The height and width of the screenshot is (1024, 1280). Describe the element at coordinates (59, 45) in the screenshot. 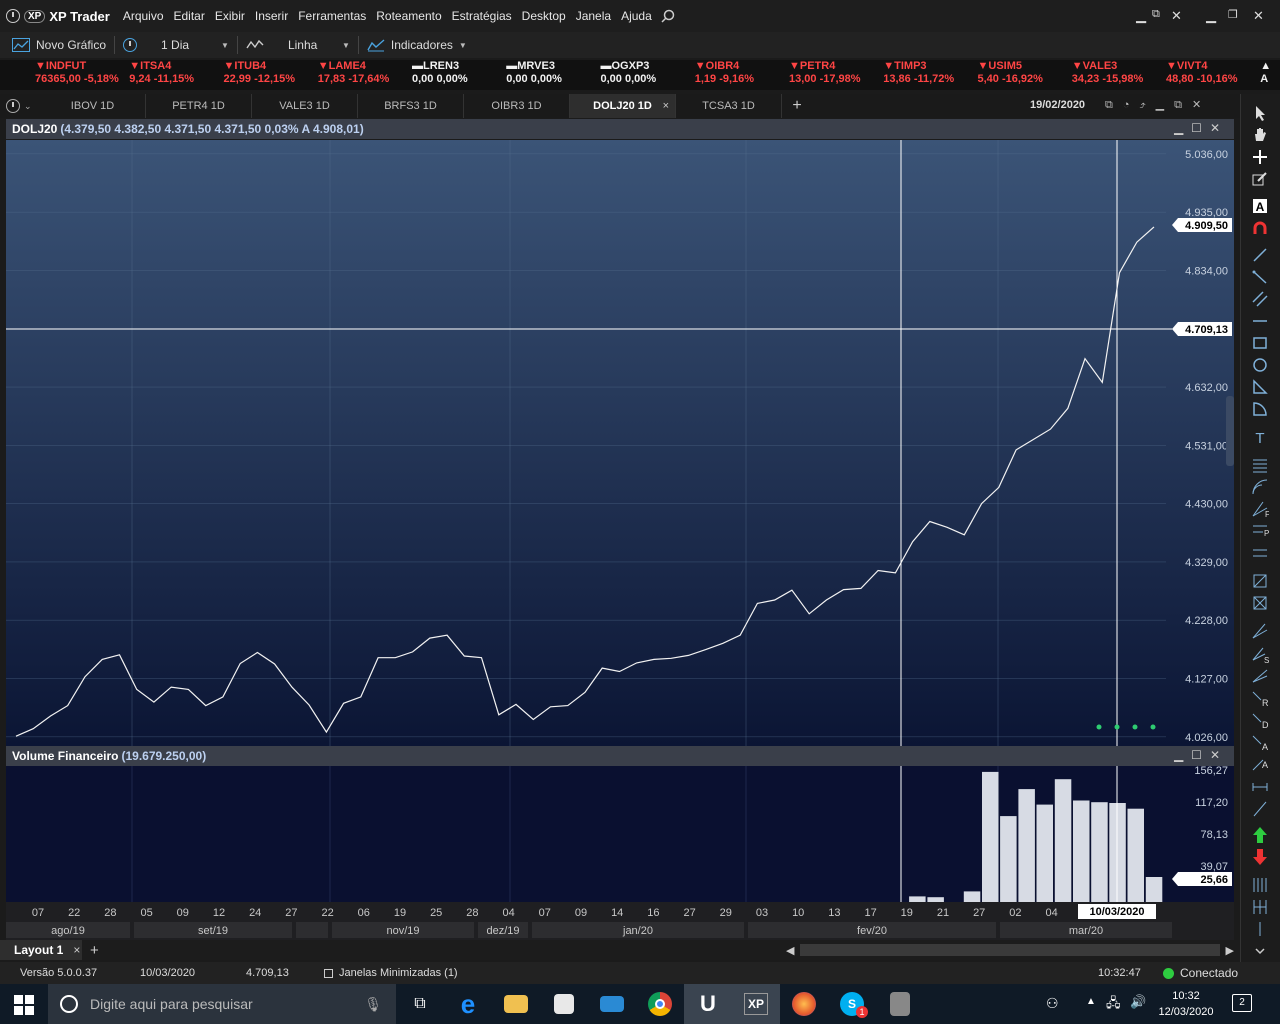

I see `new-chart-button: Novo Gráfico` at that location.